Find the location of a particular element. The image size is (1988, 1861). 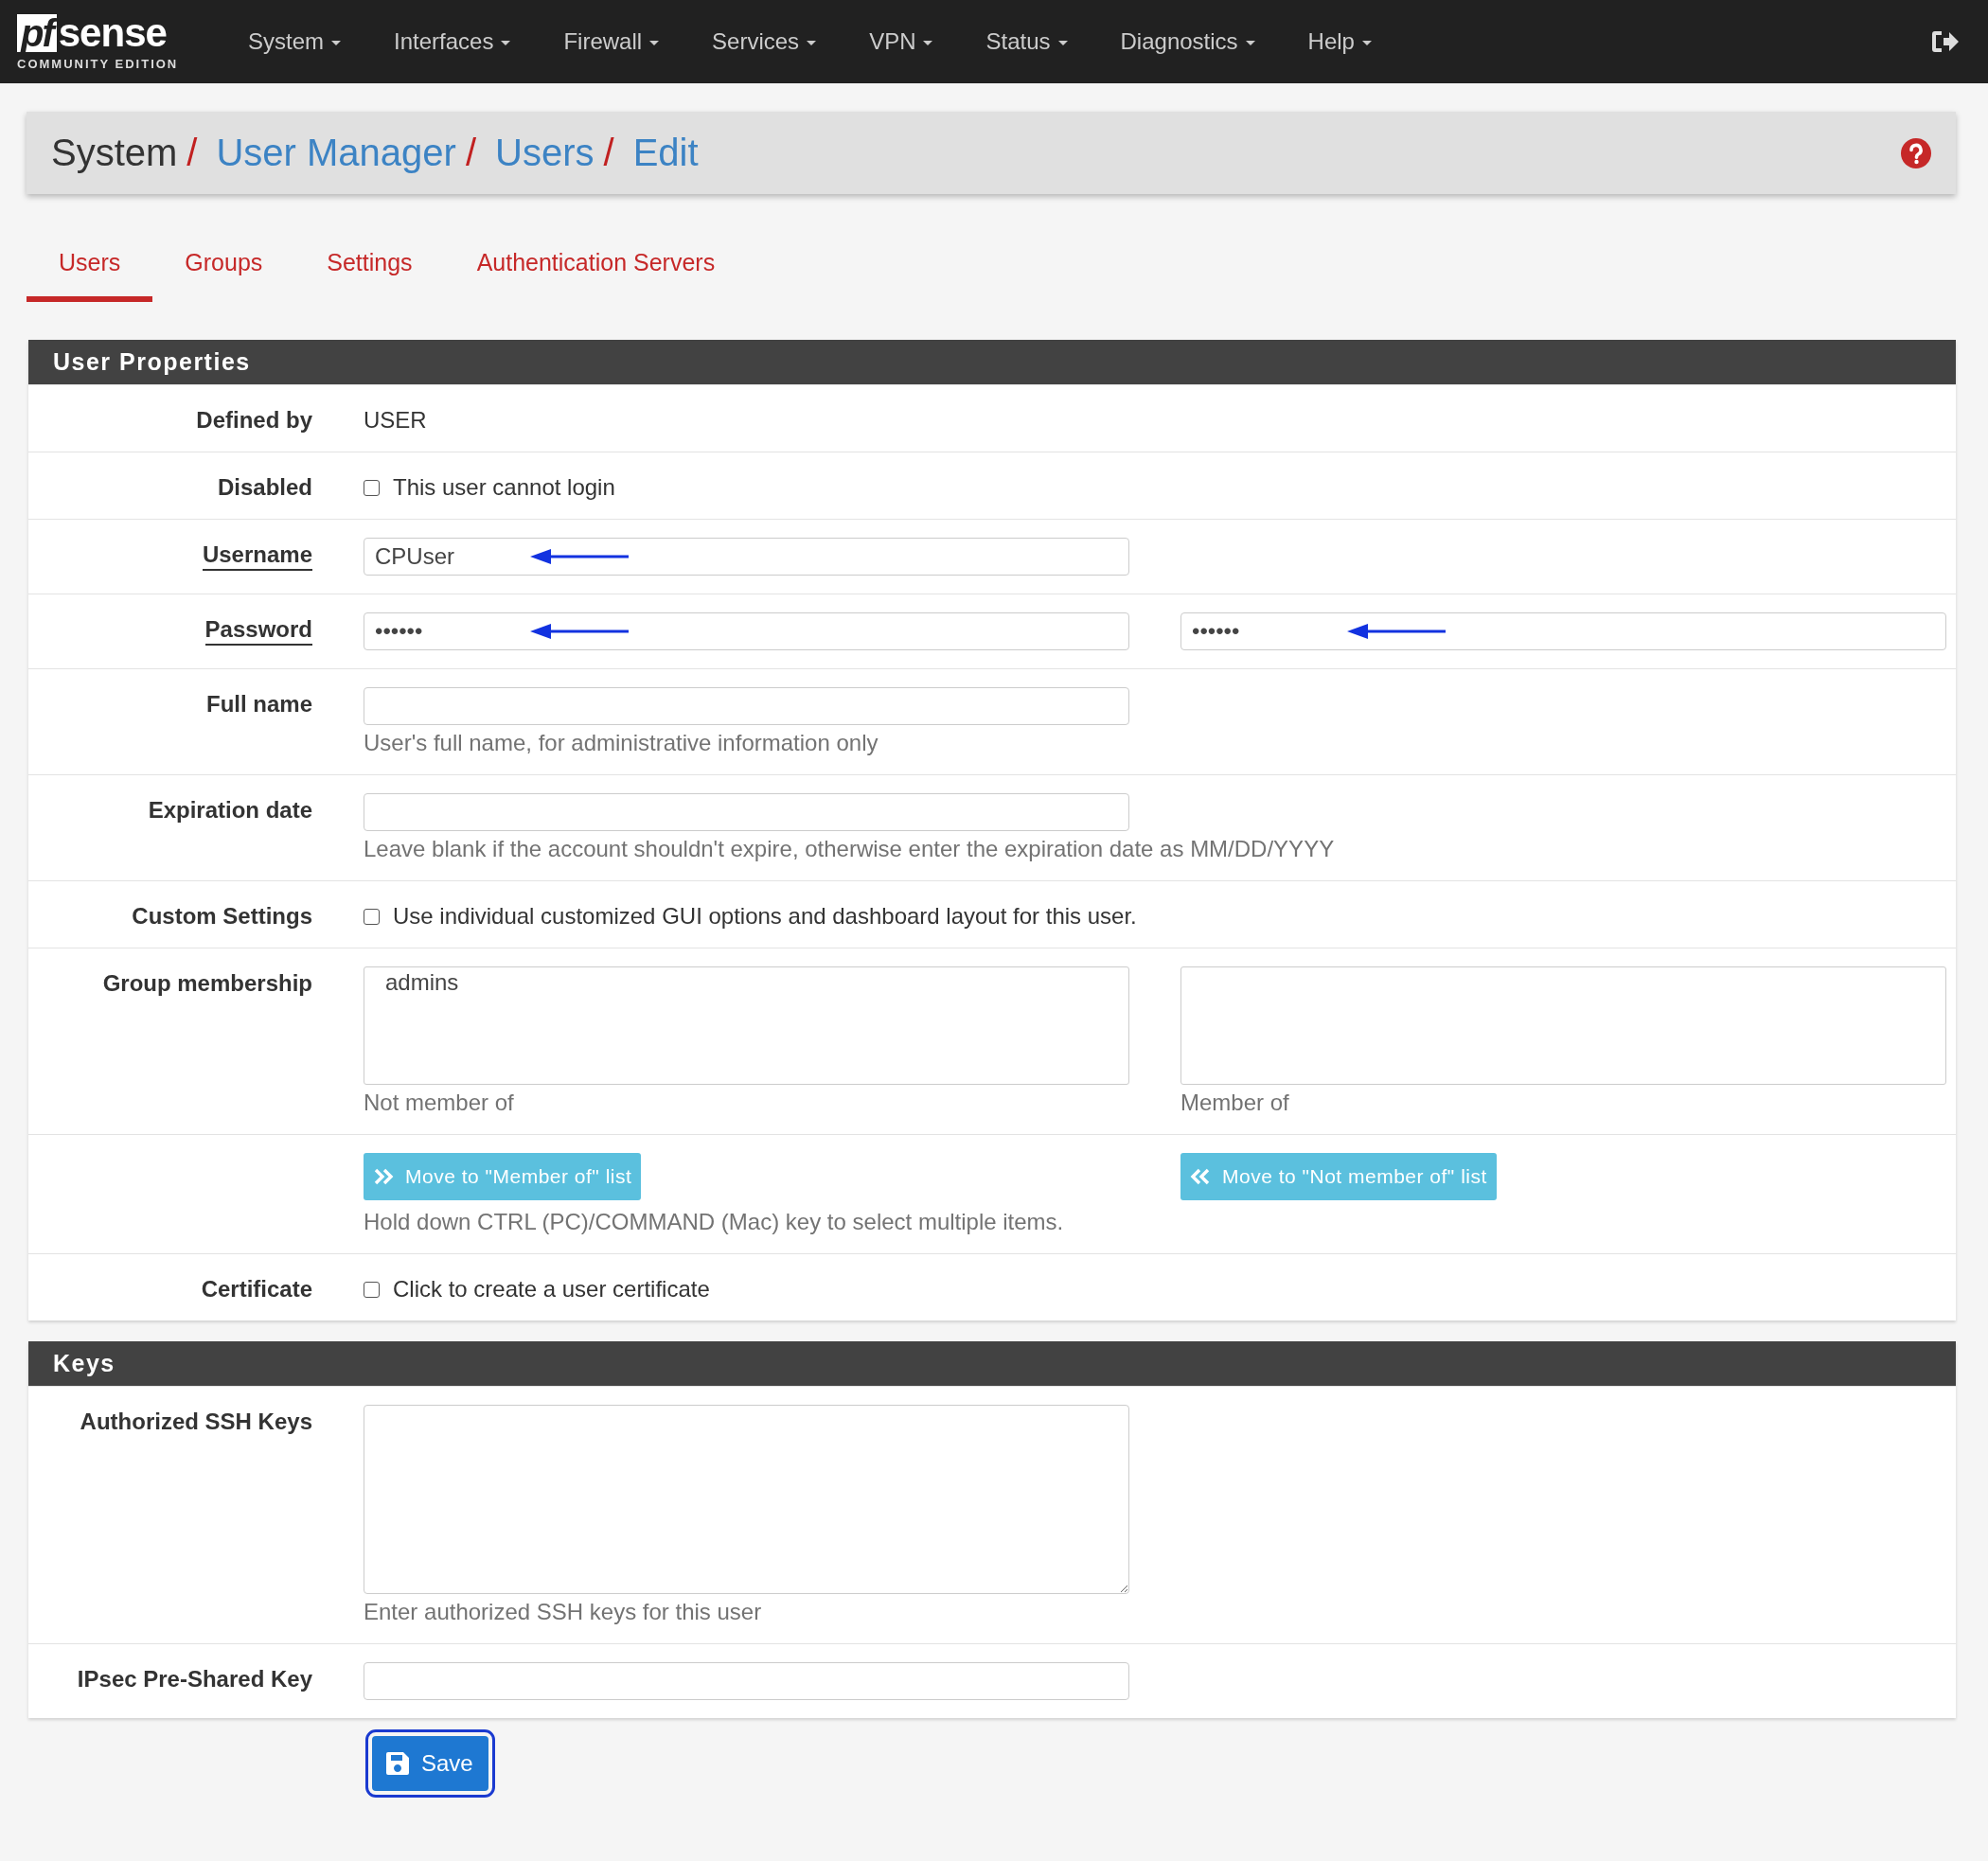

nav-menu: Interfaces is located at coordinates (452, 41).